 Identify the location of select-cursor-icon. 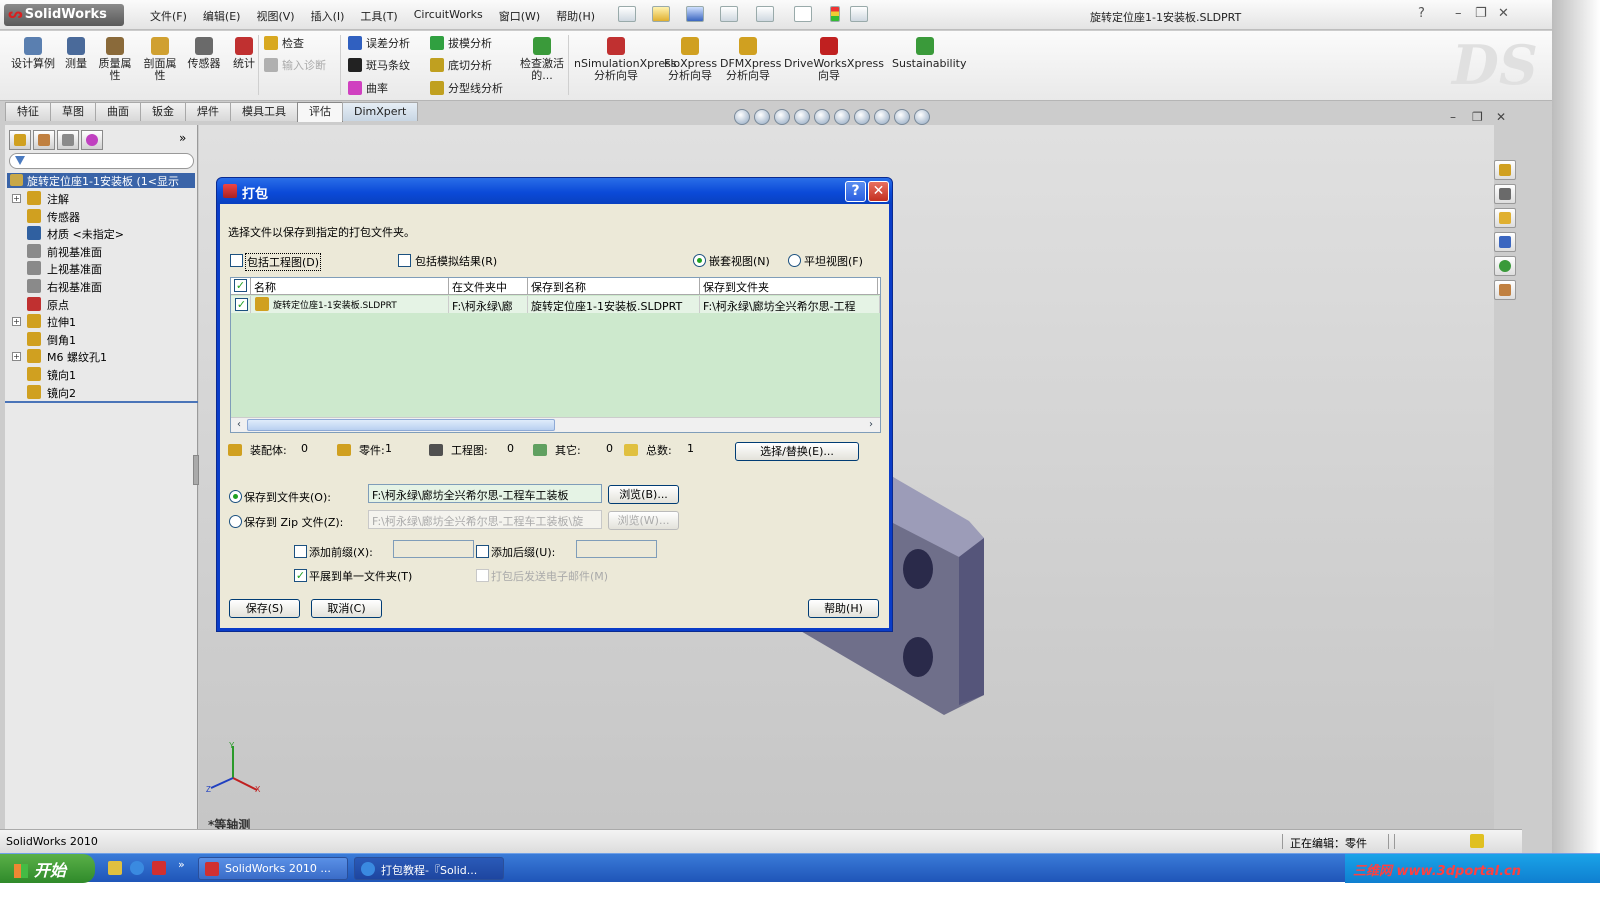
(803, 14).